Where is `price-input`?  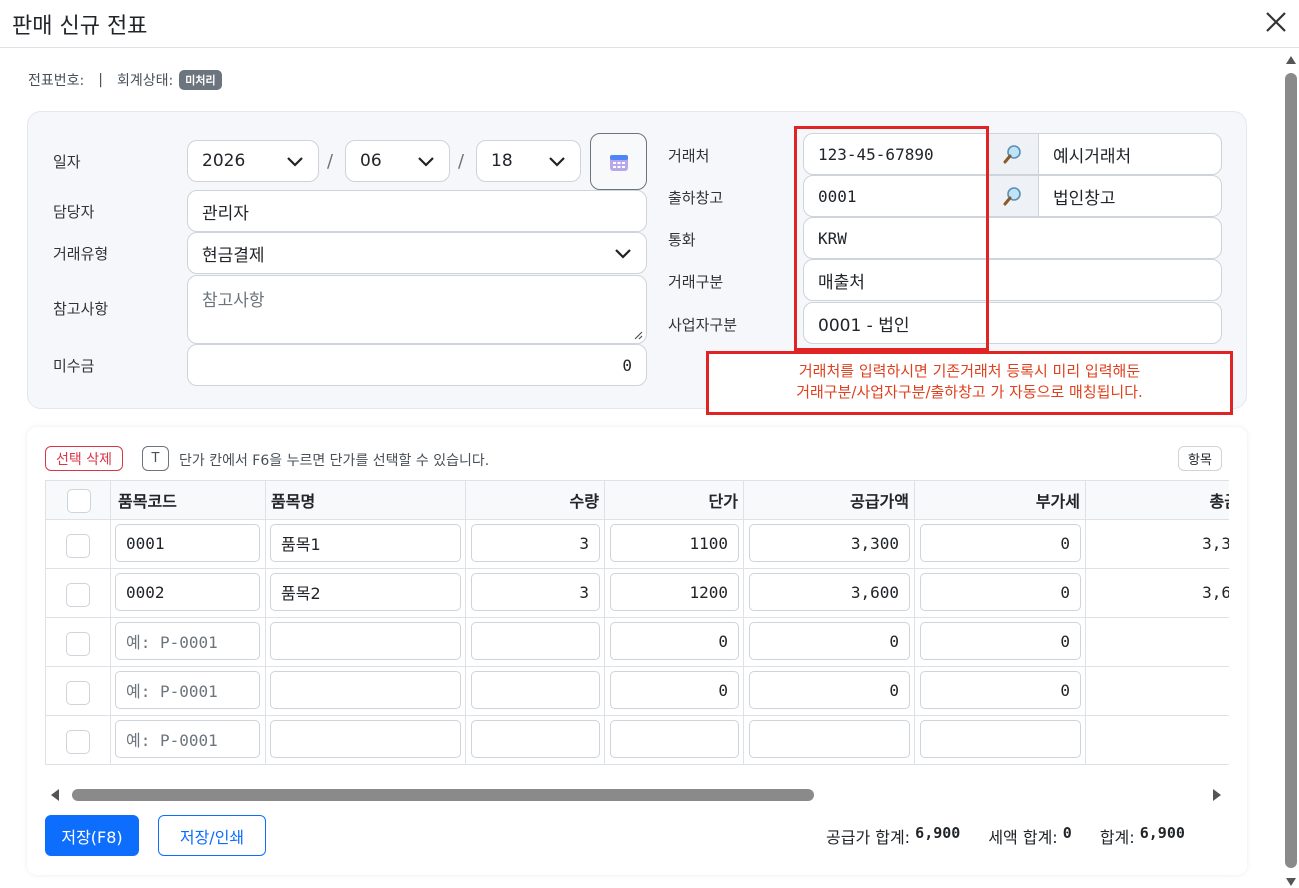 price-input is located at coordinates (674, 739).